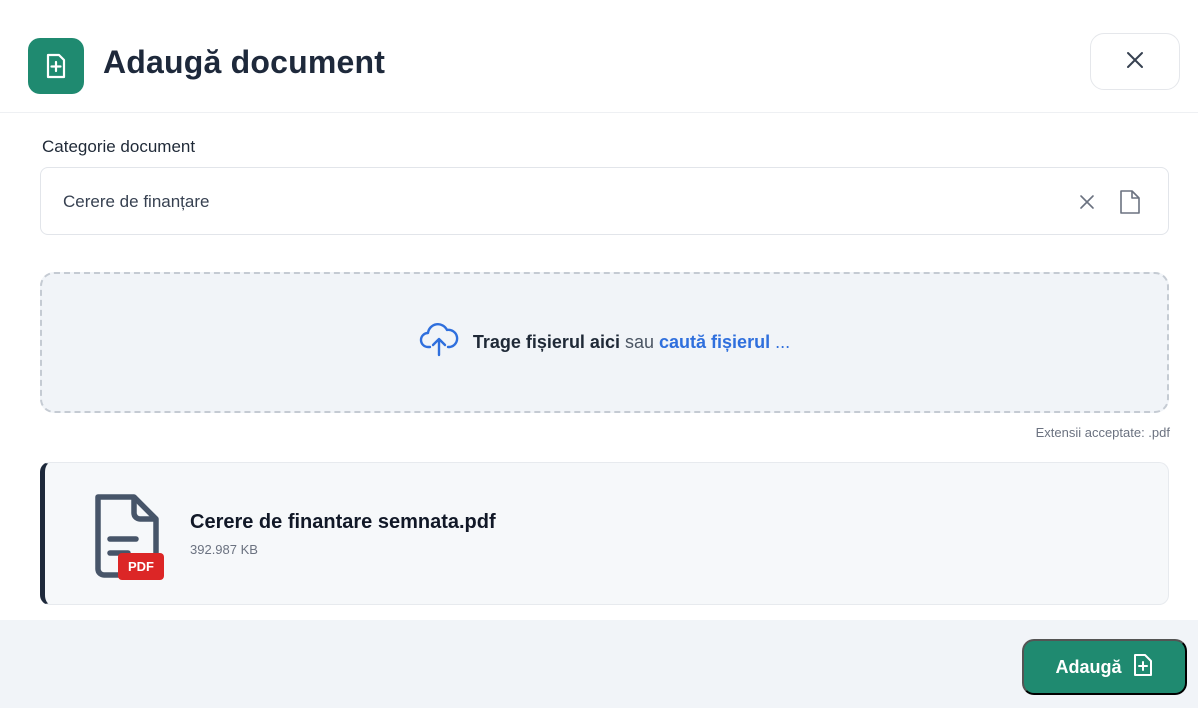 The height and width of the screenshot is (708, 1198). Describe the element at coordinates (599, 664) in the screenshot. I see `dialog-footer: Adaugă` at that location.